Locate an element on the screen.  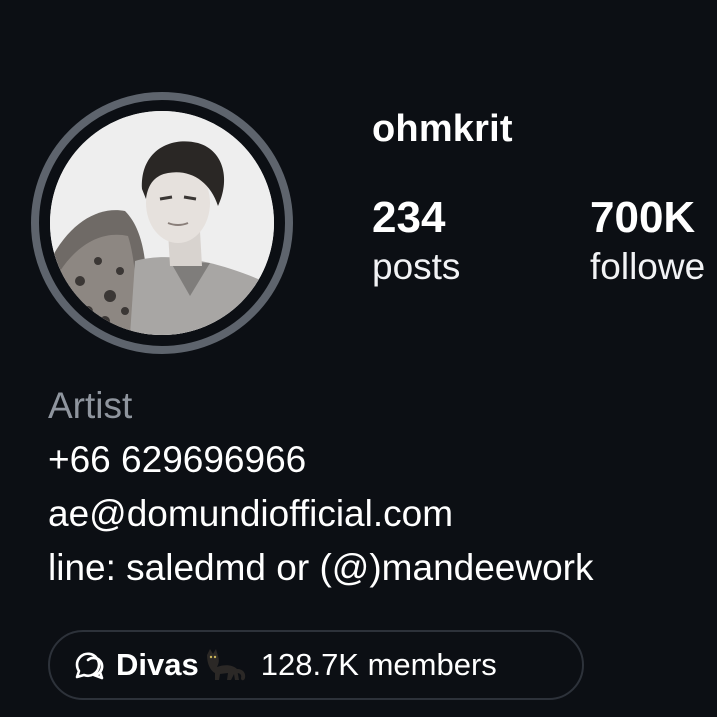
followers-label: followe is located at coordinates (648, 266).